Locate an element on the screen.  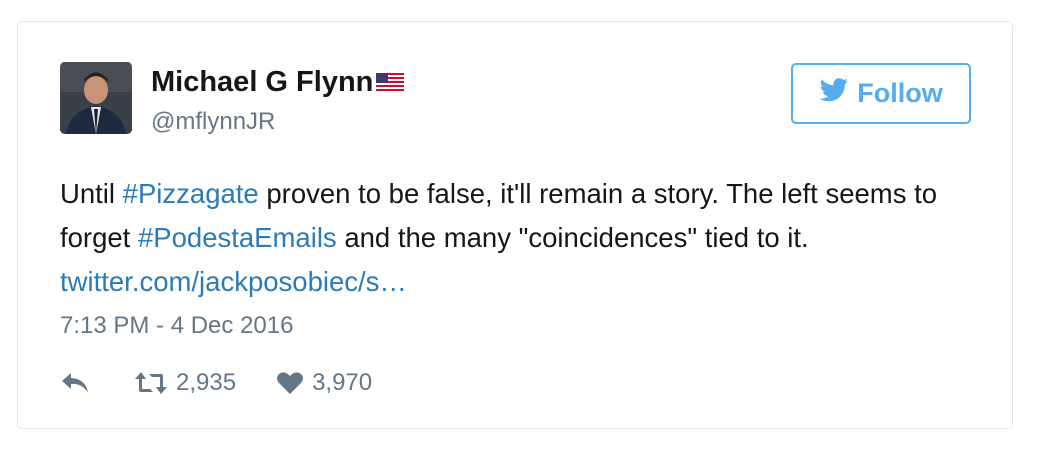
tweet-text-part: Until is located at coordinates (91, 193).